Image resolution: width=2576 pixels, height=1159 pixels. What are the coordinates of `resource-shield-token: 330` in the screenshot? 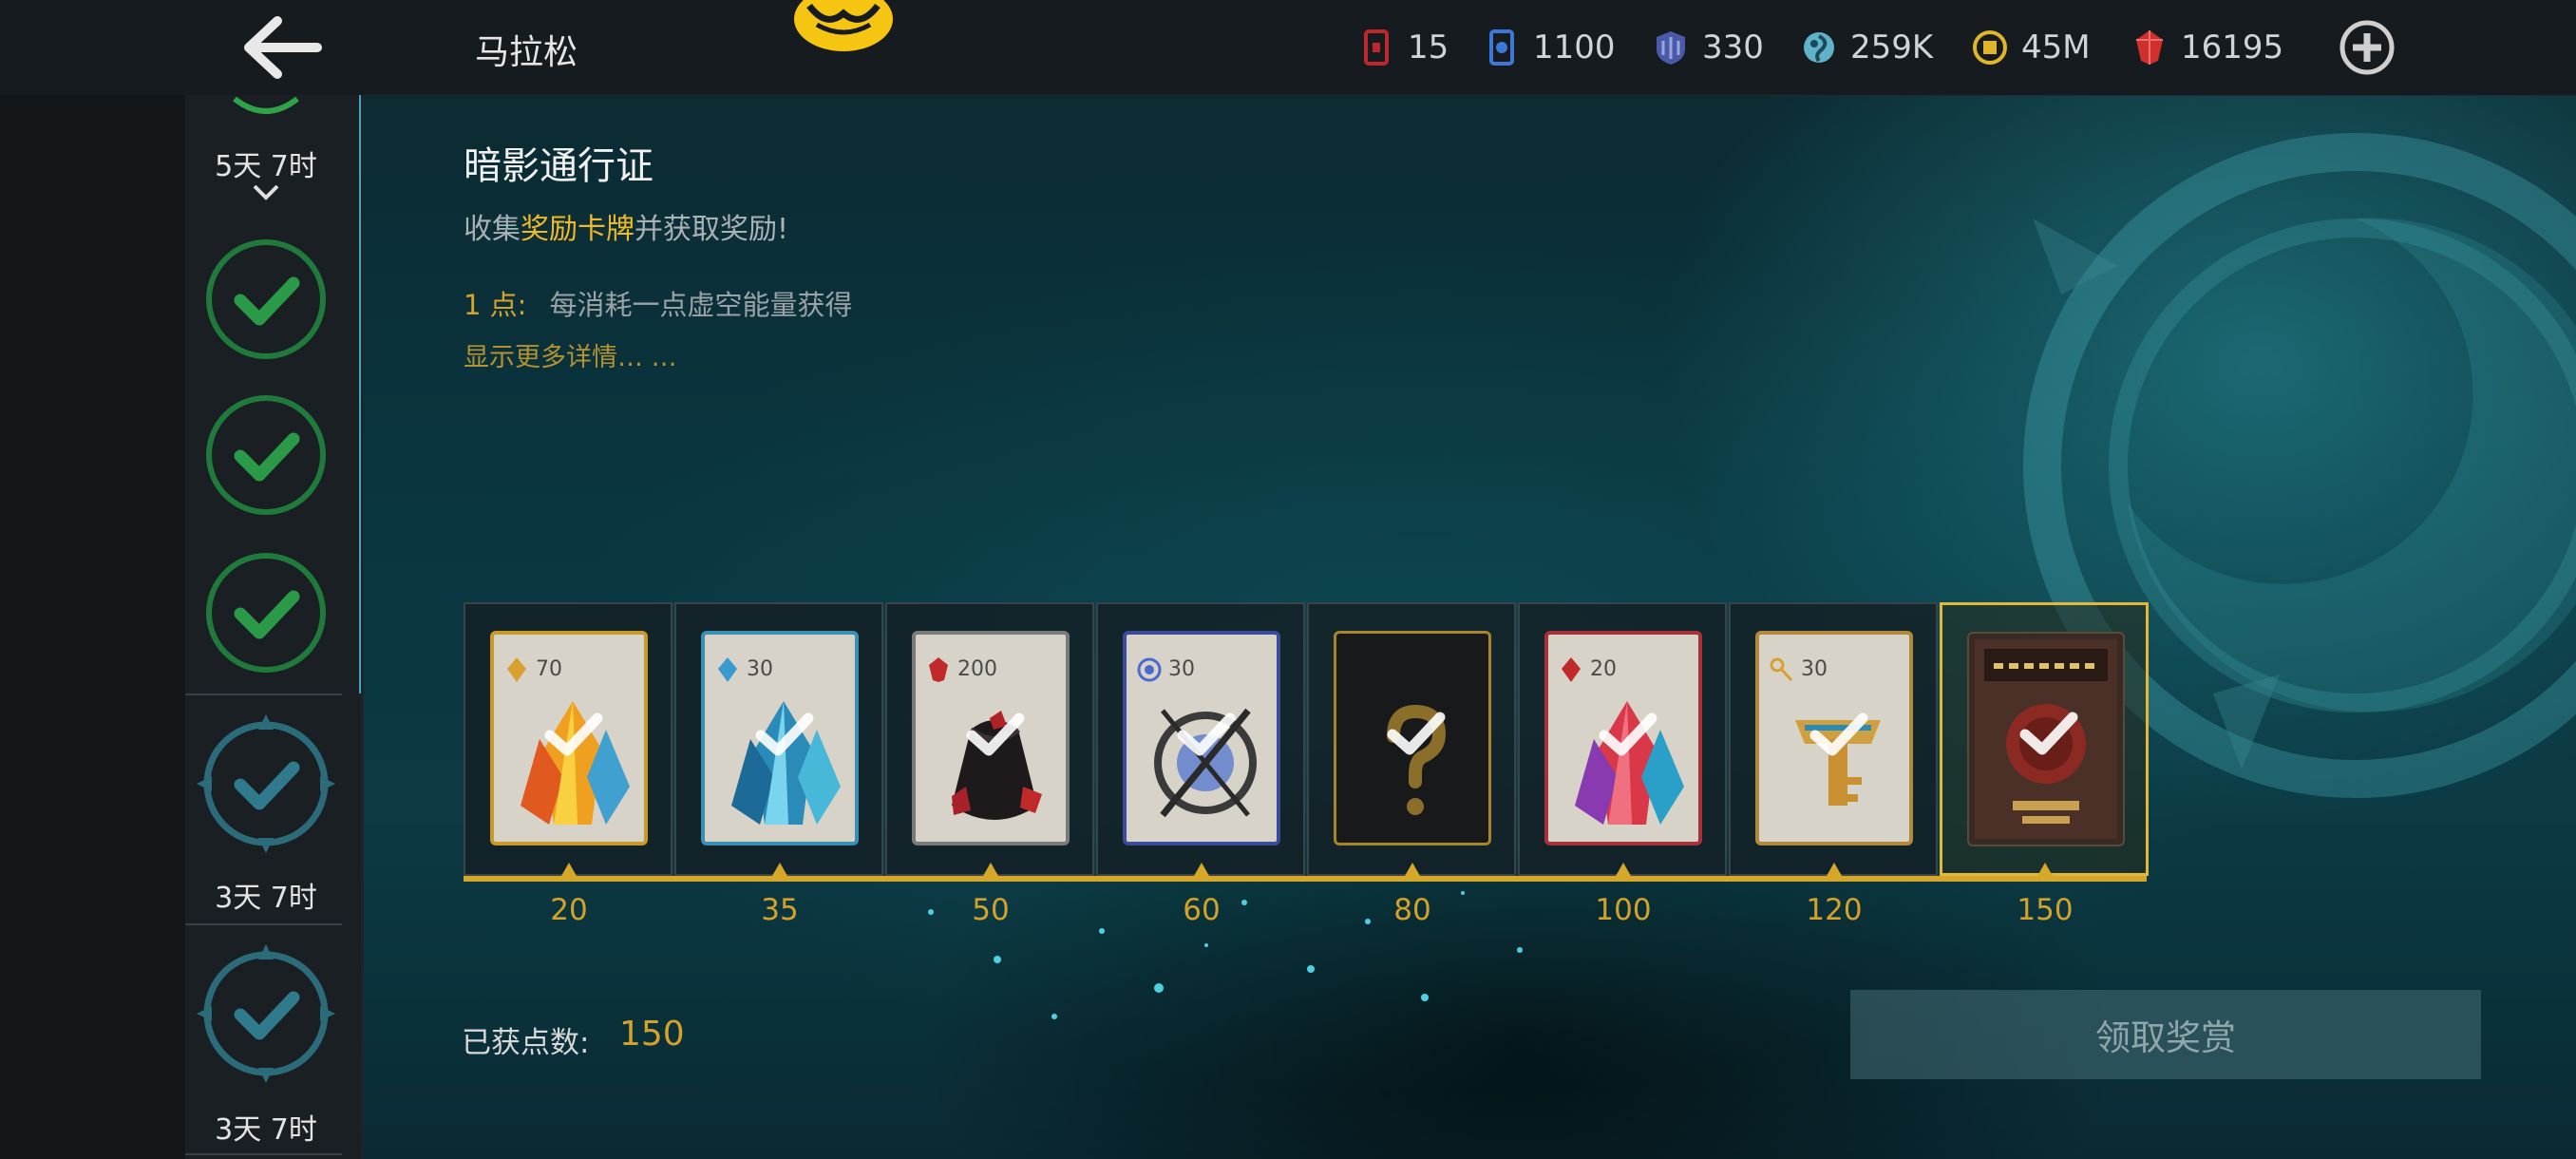 It's located at (1708, 47).